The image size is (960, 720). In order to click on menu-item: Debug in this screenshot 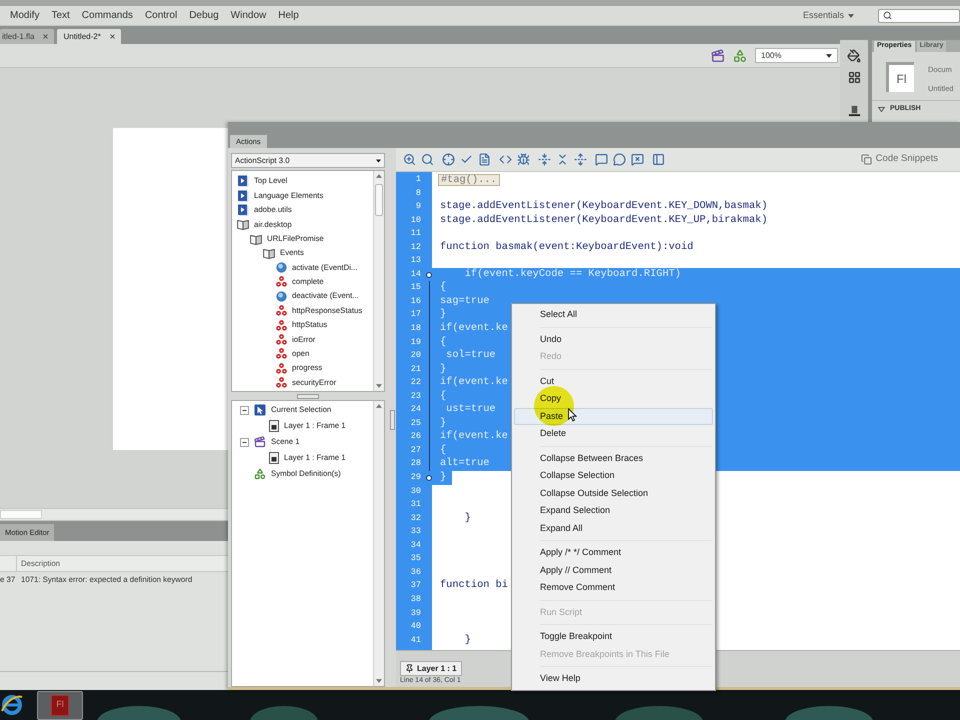, I will do `click(204, 15)`.